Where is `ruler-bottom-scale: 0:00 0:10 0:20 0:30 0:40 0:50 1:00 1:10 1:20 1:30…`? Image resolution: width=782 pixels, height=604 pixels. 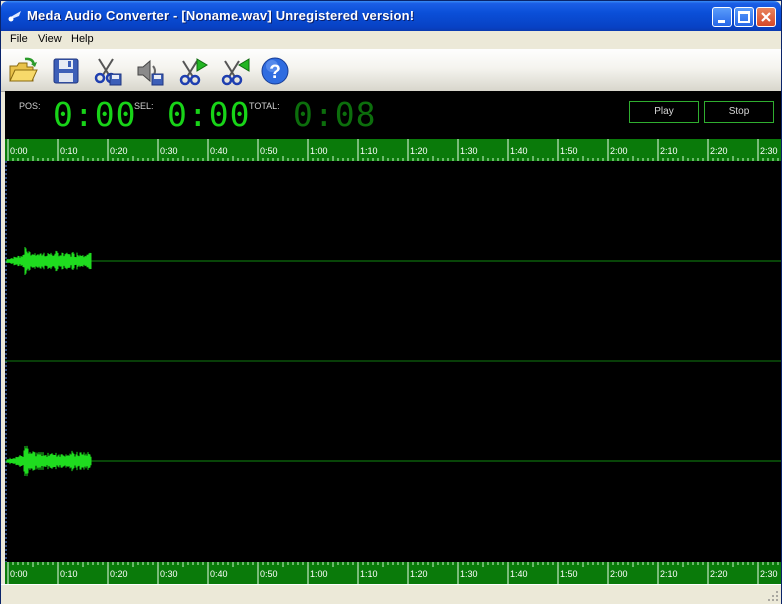
ruler-bottom-scale: 0:00 0:10 0:20 0:30 0:40 0:50 1:00 1:10 1:20 1:30… is located at coordinates (393, 573).